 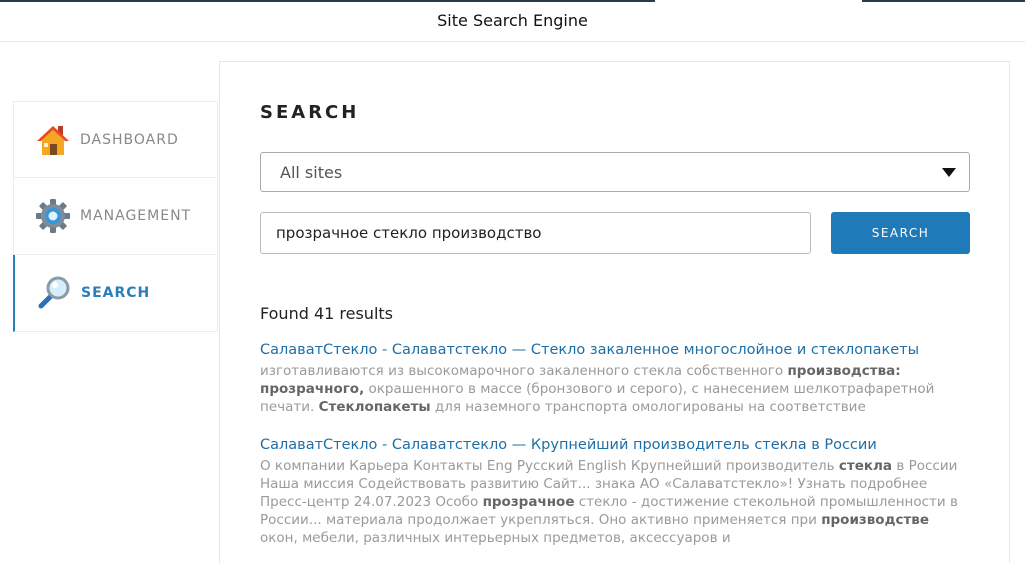 What do you see at coordinates (528, 502) in the screenshot?
I see `snippet-highlight: прозрачное` at bounding box center [528, 502].